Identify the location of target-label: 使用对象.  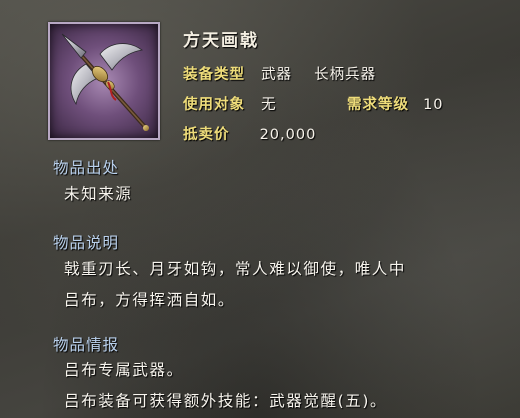
(214, 105).